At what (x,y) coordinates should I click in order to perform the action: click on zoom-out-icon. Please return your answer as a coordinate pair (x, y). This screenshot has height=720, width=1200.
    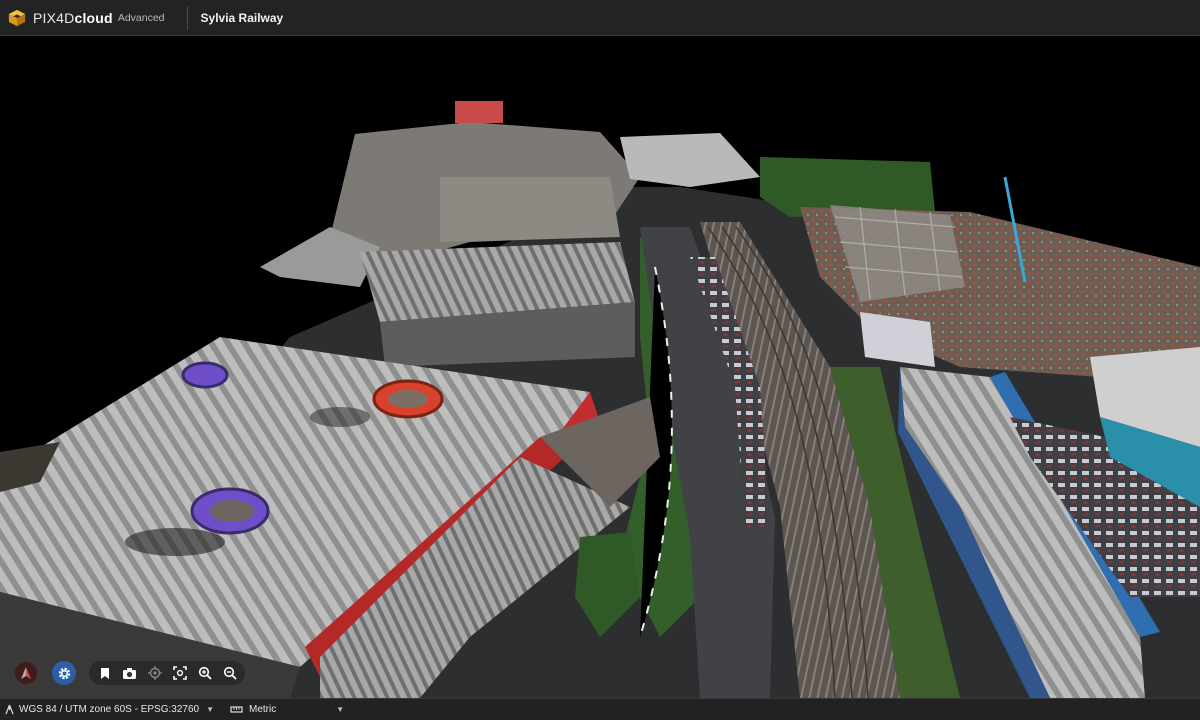
    Looking at the image, I should click on (230, 673).